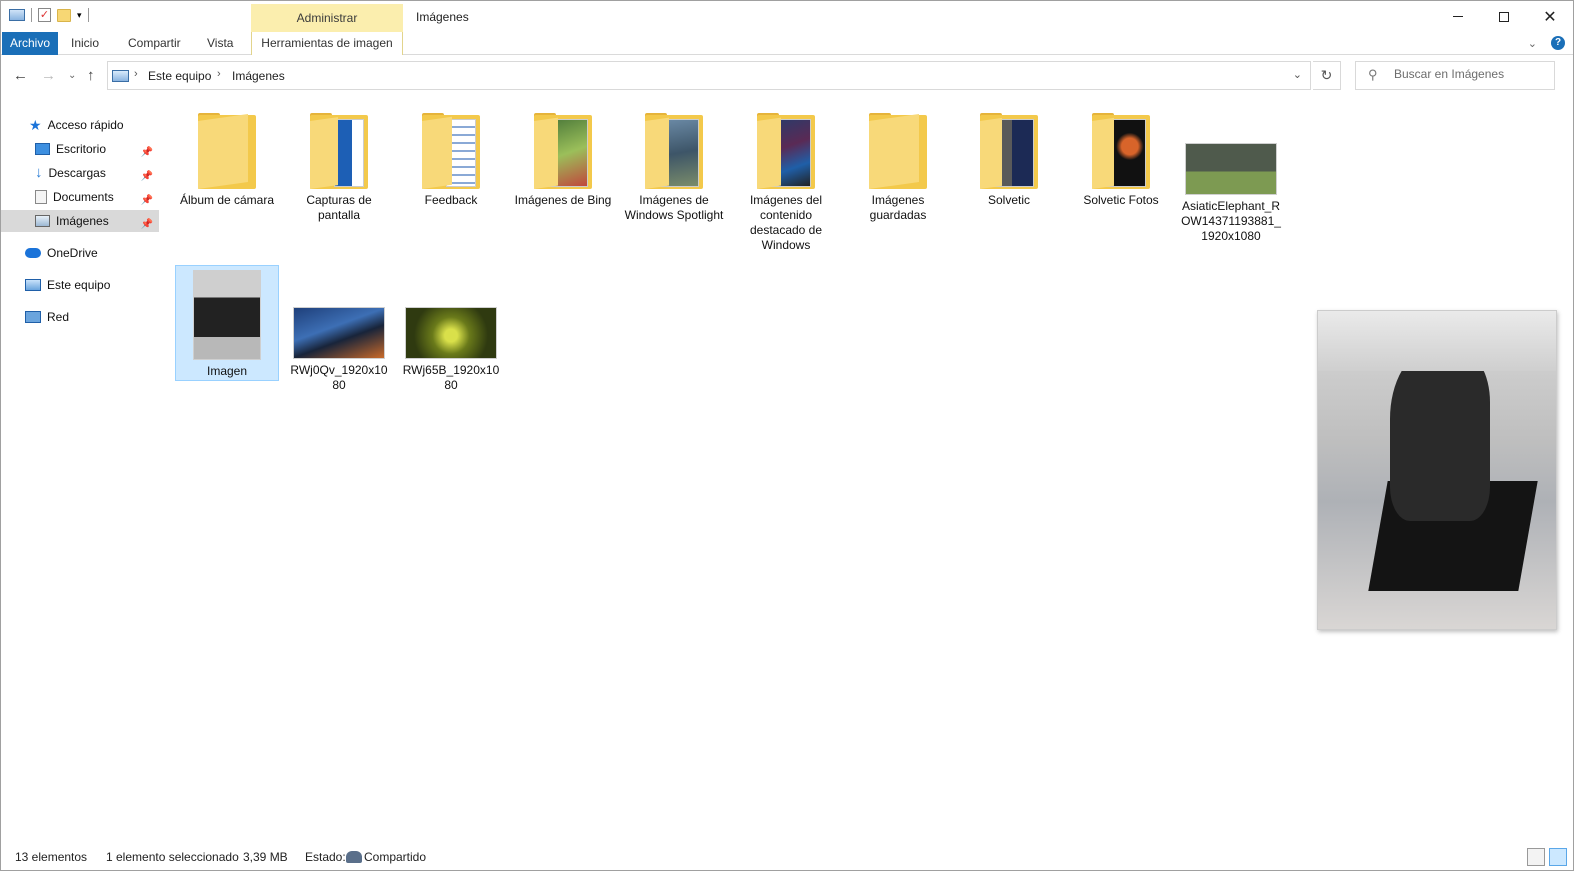 The width and height of the screenshot is (1574, 871). What do you see at coordinates (42, 149) in the screenshot?
I see `desktop-icon` at bounding box center [42, 149].